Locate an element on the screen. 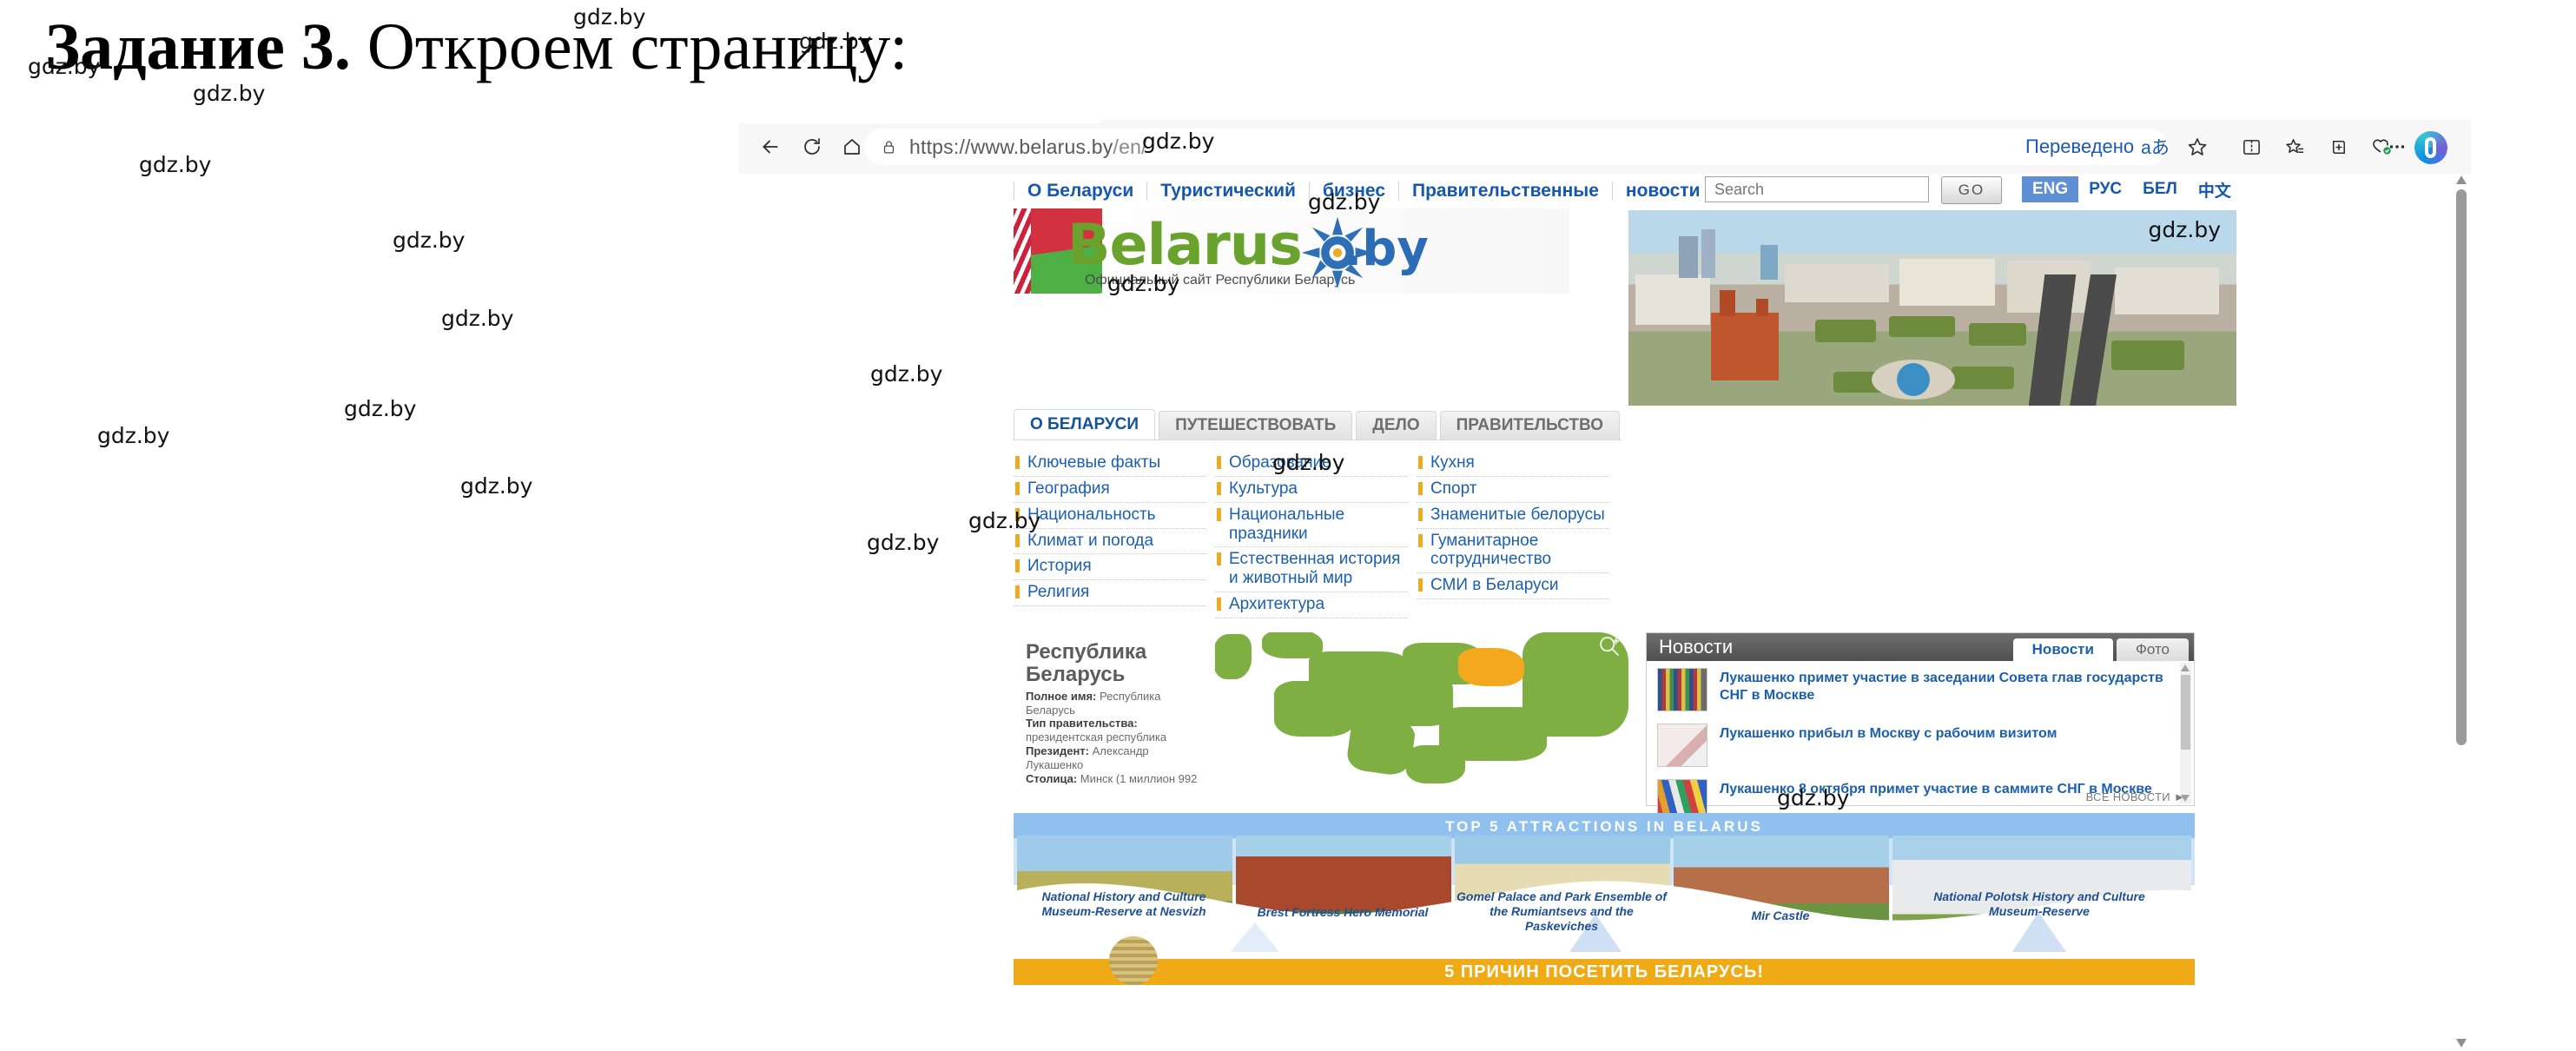 Image resolution: width=2576 pixels, height=1051 pixels. top-nav-item-4: новости is located at coordinates (1663, 192).